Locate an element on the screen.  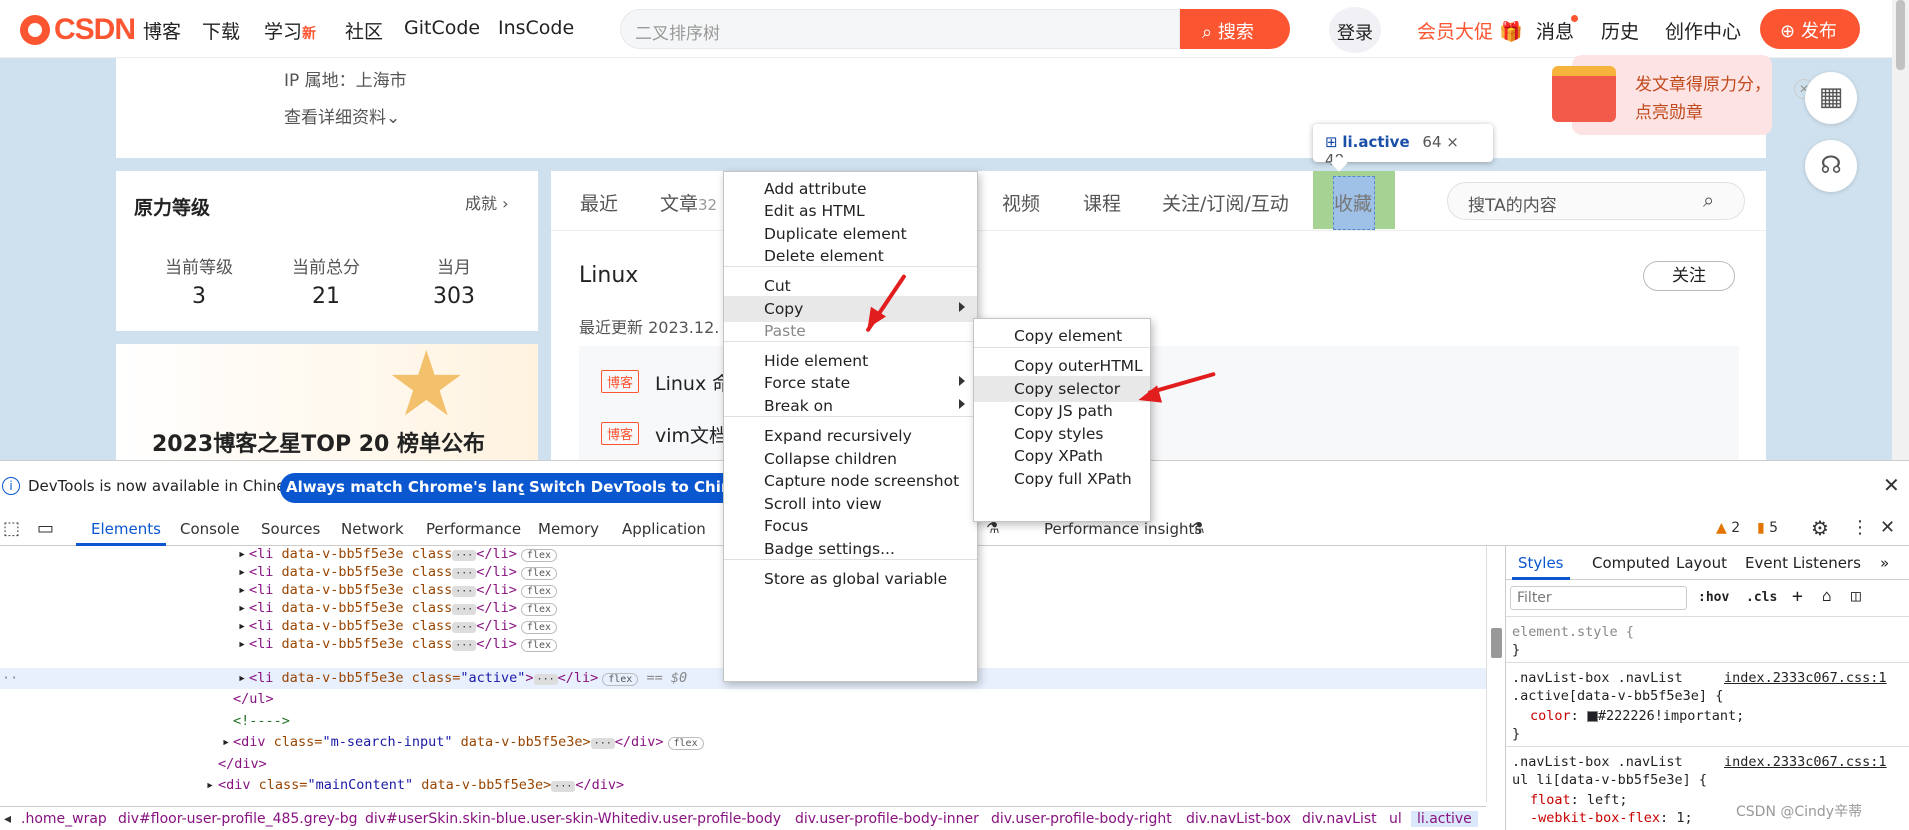
tab-styles: Styles is located at coordinates (1541, 563).